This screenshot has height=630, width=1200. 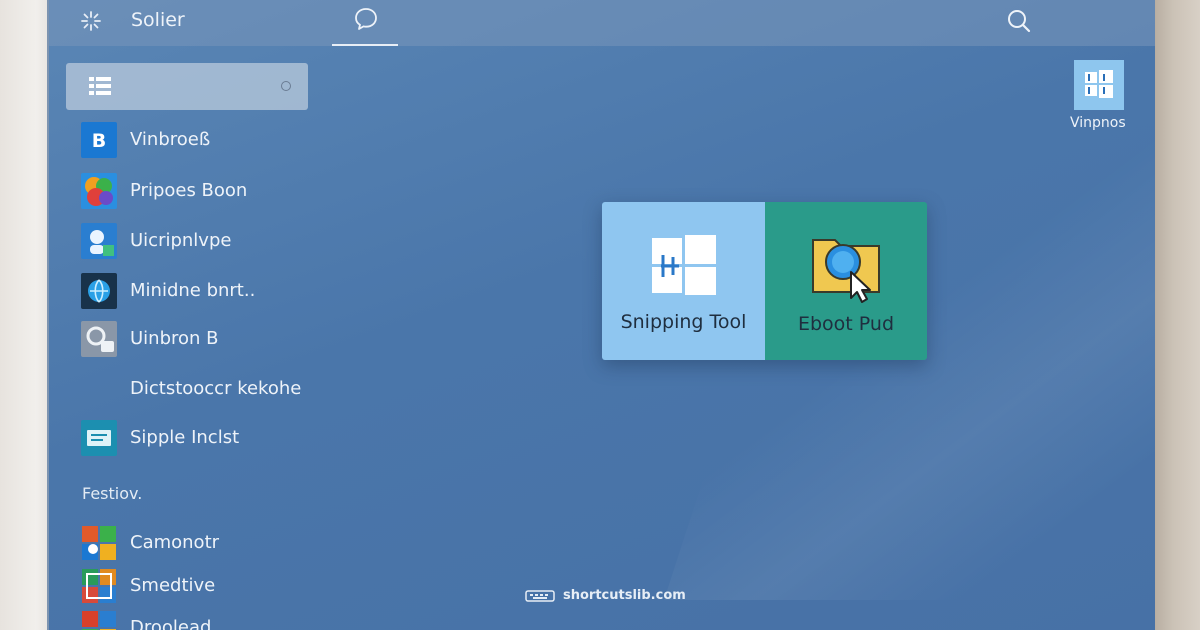 What do you see at coordinates (846, 324) in the screenshot?
I see `tile-label: Eboot Pud` at bounding box center [846, 324].